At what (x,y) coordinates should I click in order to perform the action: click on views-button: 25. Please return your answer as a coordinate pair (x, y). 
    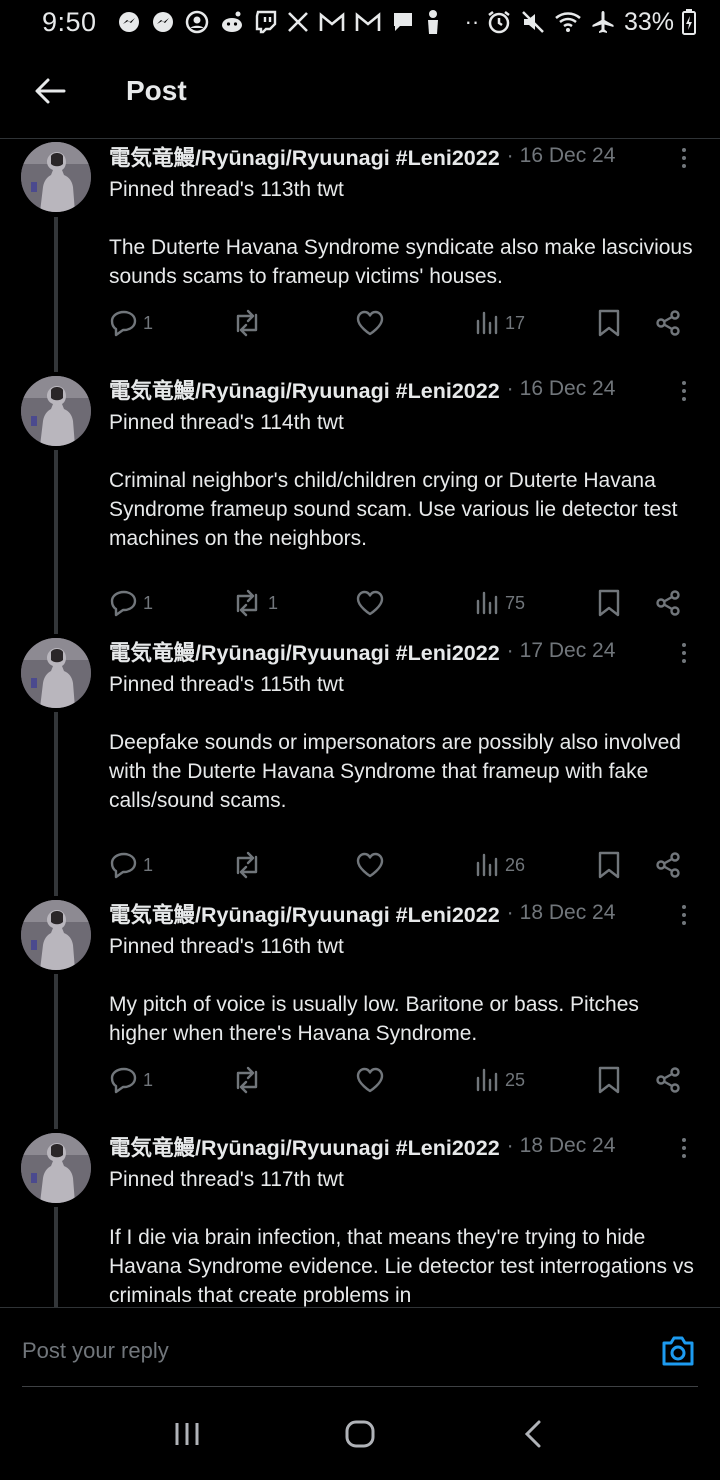
    Looking at the image, I should click on (500, 1080).